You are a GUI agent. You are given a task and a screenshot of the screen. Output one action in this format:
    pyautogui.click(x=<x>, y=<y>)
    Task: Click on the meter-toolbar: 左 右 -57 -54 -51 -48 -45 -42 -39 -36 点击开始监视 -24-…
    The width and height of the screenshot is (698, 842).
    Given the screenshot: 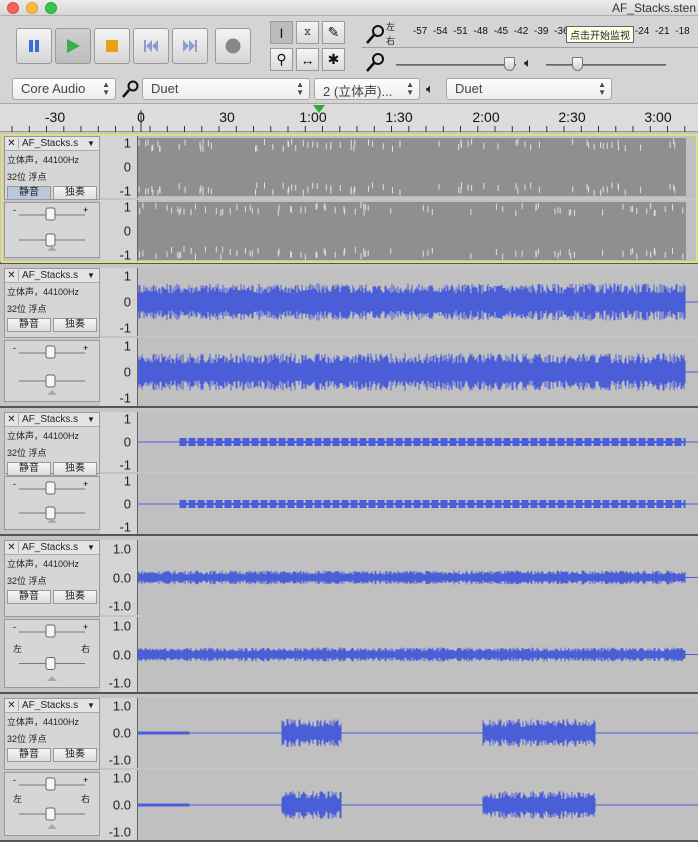 What is the action you would take?
    pyautogui.click(x=530, y=47)
    